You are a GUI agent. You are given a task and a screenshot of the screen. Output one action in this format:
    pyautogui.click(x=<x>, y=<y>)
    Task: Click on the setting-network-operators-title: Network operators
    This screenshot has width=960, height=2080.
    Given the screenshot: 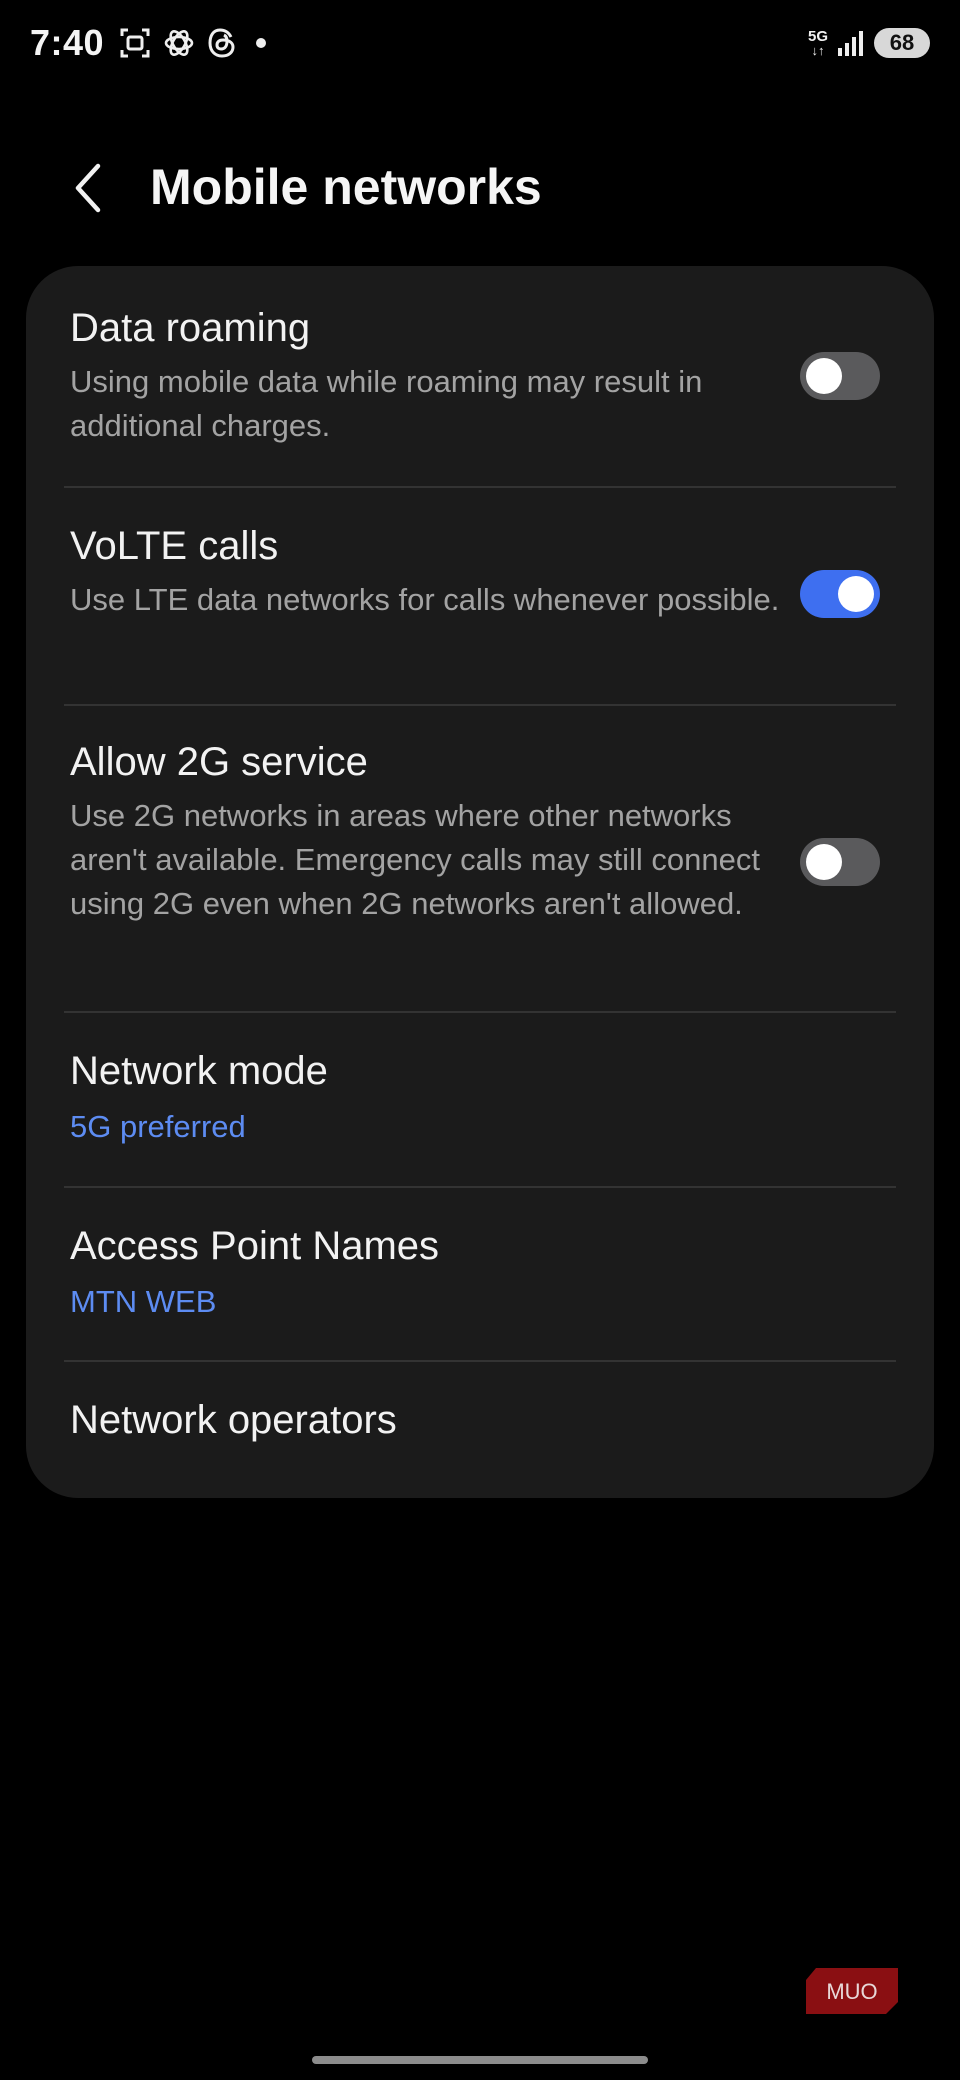 What is the action you would take?
    pyautogui.click(x=233, y=1420)
    